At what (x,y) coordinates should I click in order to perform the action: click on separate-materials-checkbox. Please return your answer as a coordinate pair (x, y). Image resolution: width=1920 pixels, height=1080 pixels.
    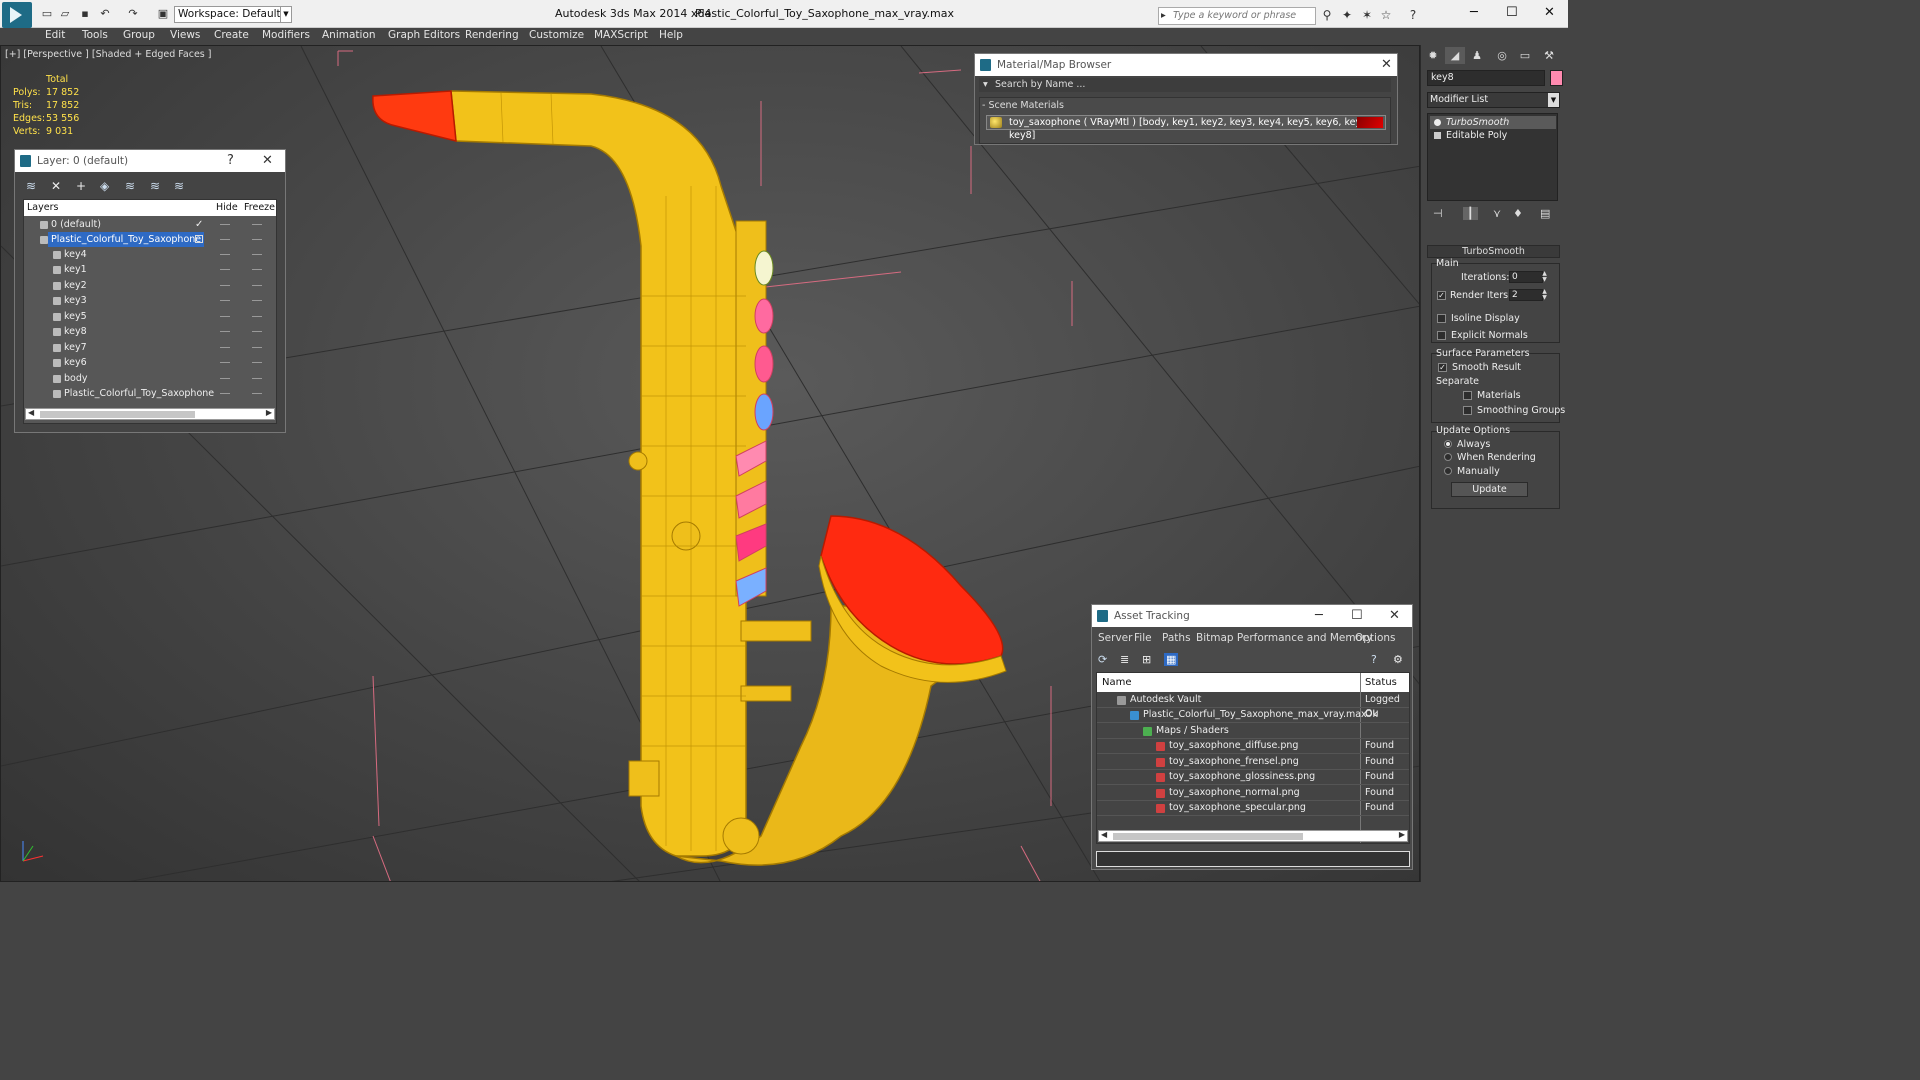
    Looking at the image, I should click on (1467, 395).